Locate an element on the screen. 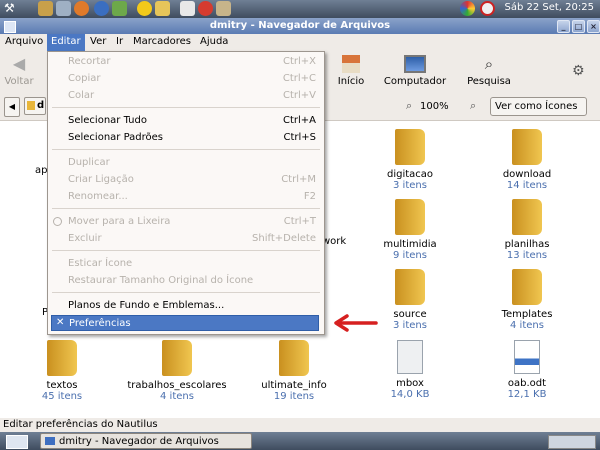 The width and height of the screenshot is (600, 450). preferences-label: Preferências is located at coordinates (100, 323).